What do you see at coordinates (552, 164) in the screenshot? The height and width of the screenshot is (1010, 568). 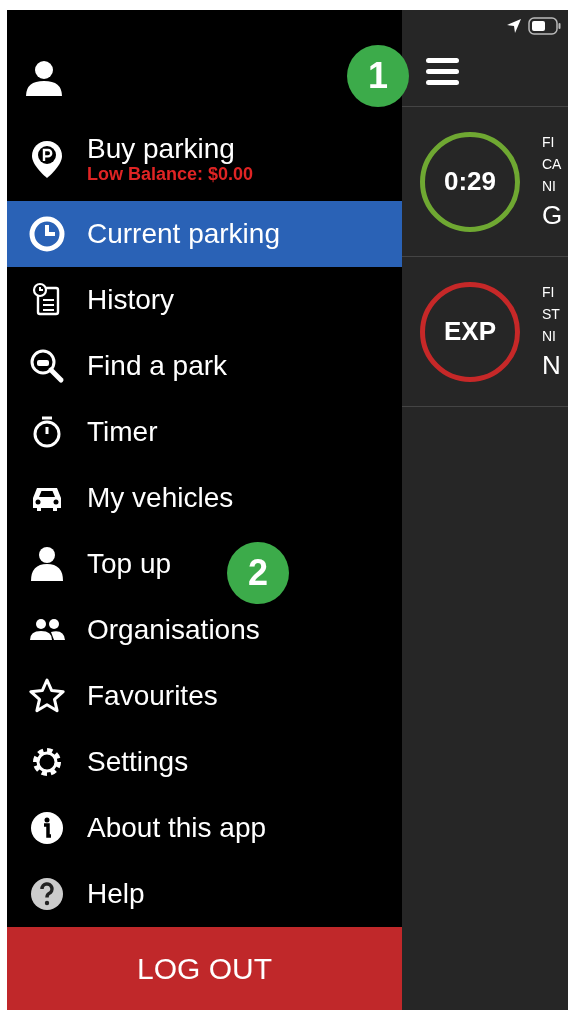 I see `session-detail: CA` at bounding box center [552, 164].